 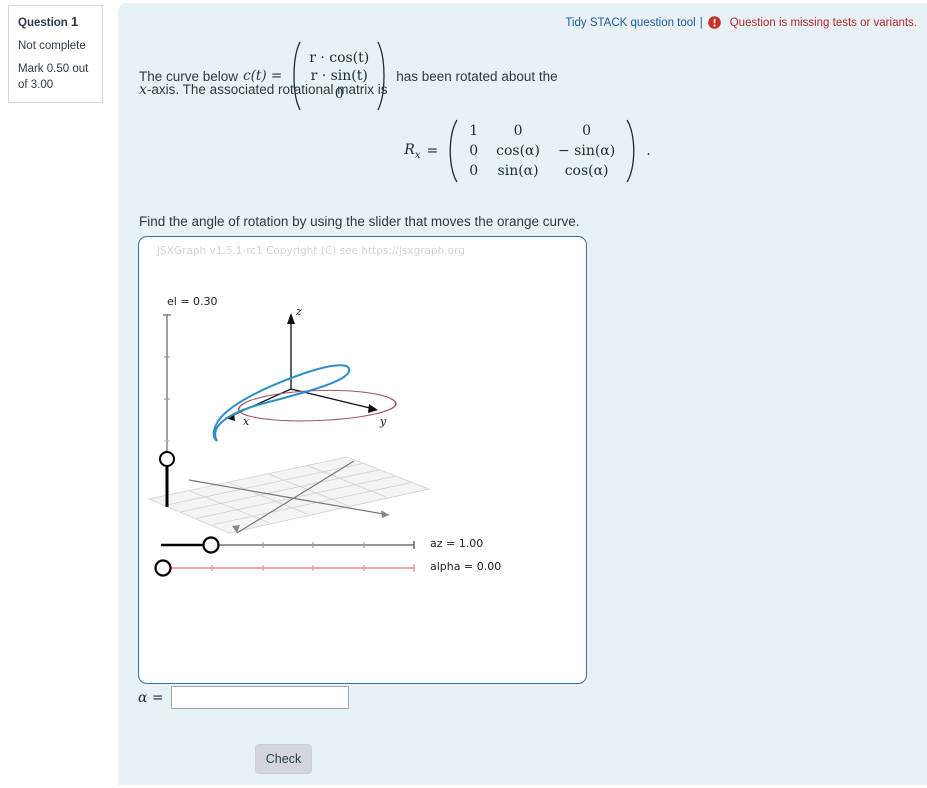 What do you see at coordinates (163, 568) in the screenshot?
I see `alpha-slider-handle` at bounding box center [163, 568].